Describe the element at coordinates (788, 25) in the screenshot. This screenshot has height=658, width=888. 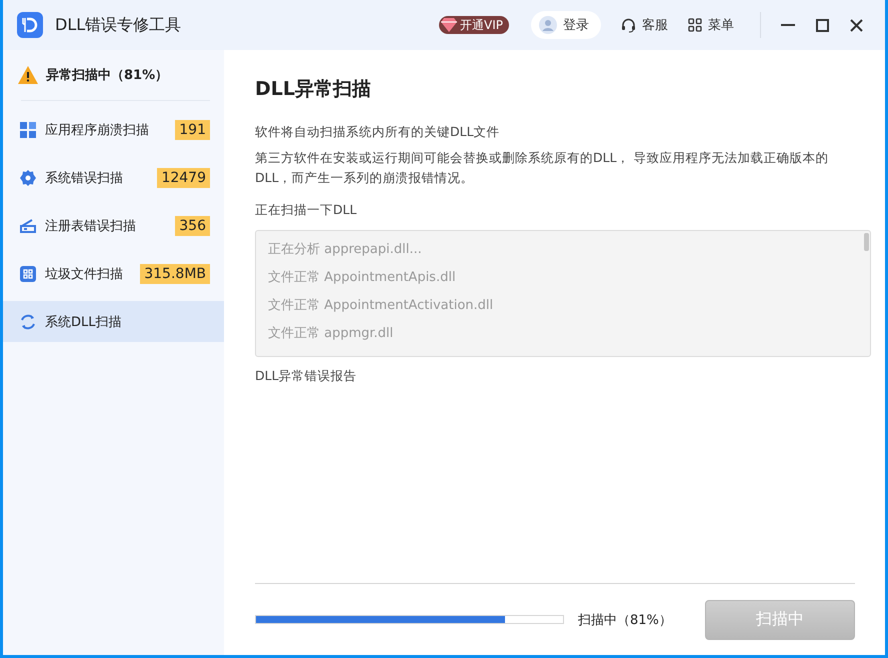
I see `minimize-icon` at that location.